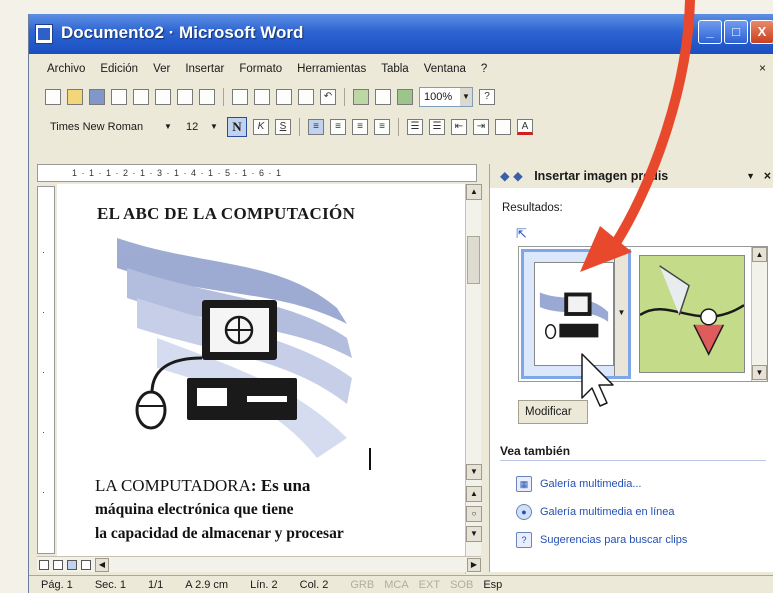 This screenshot has height=593, width=773. What do you see at coordinates (750, 176) in the screenshot?
I see `task-pane-menu-icon: ▼` at bounding box center [750, 176].